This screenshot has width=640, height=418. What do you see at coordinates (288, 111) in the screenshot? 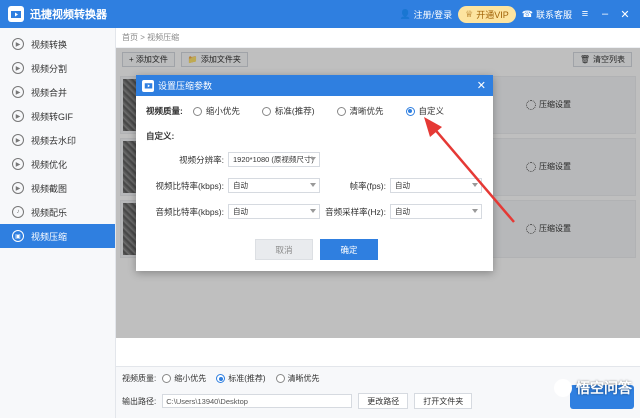
I see `dialog-quality-option-standard: 标准(推荐)` at bounding box center [288, 111].